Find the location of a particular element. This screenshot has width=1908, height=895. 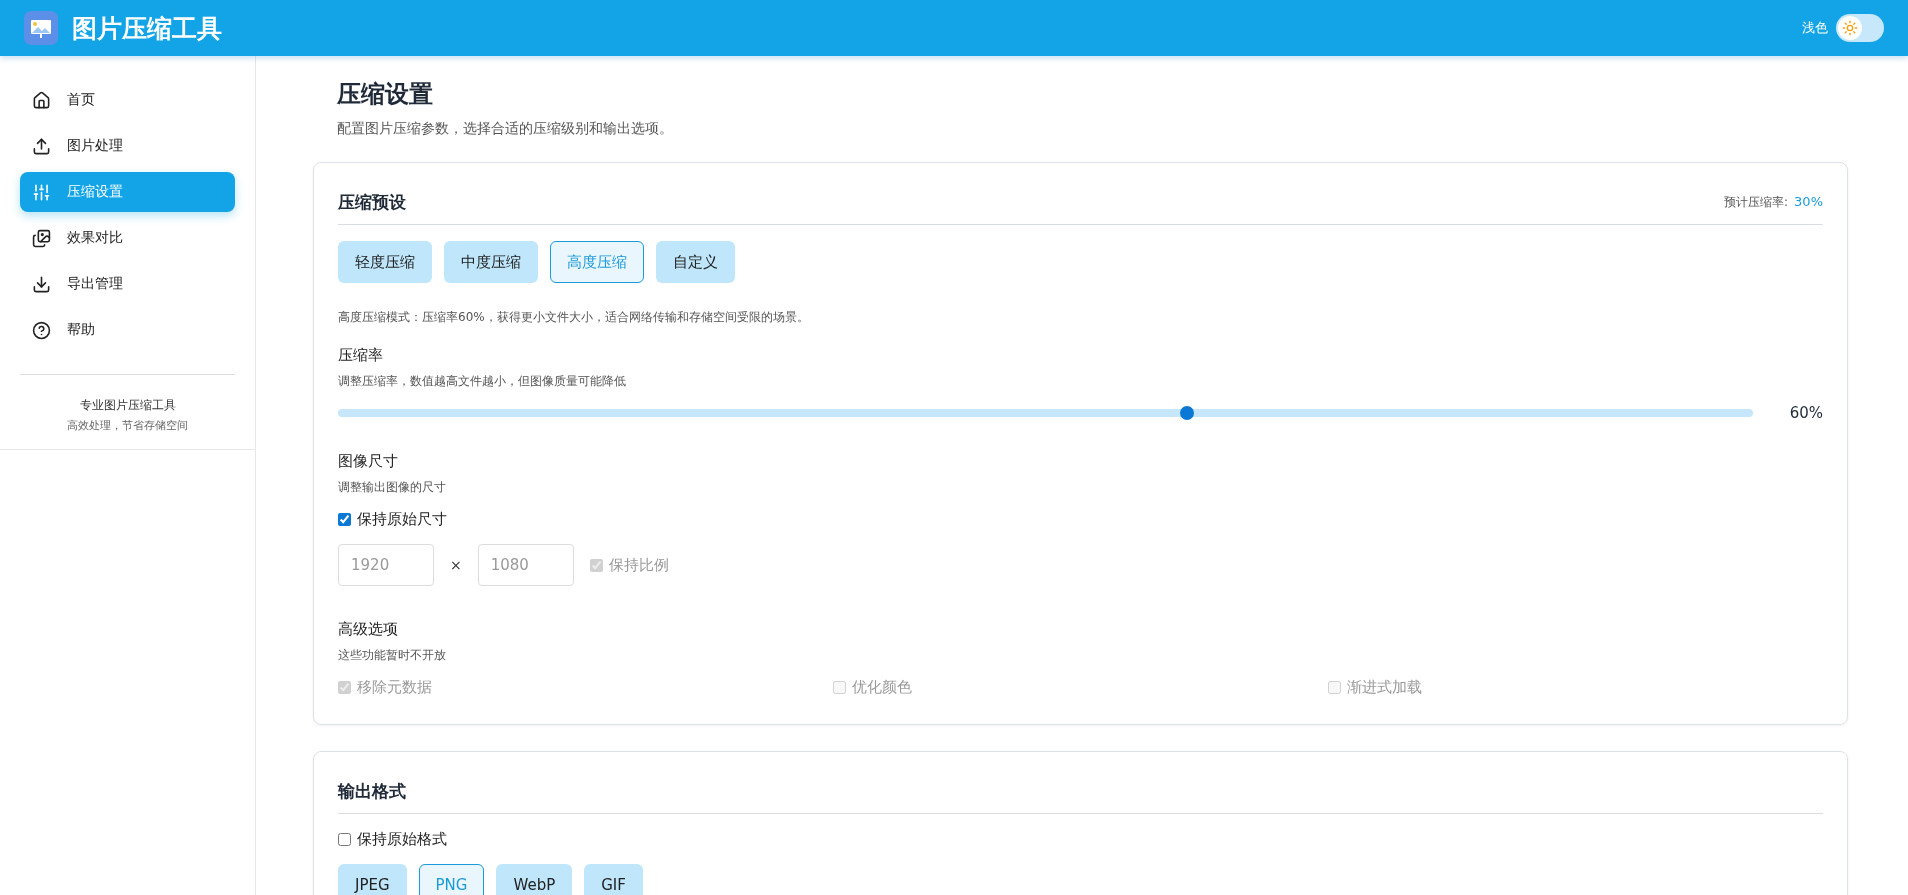

checkbox-label: 保持原始格式 is located at coordinates (402, 839).